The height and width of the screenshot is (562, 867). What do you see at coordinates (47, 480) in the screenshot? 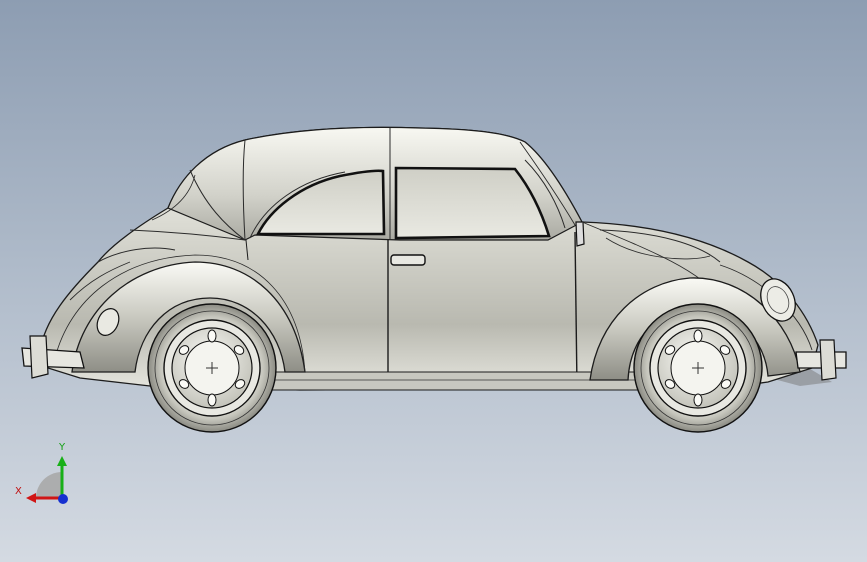
I see `triad-icon` at bounding box center [47, 480].